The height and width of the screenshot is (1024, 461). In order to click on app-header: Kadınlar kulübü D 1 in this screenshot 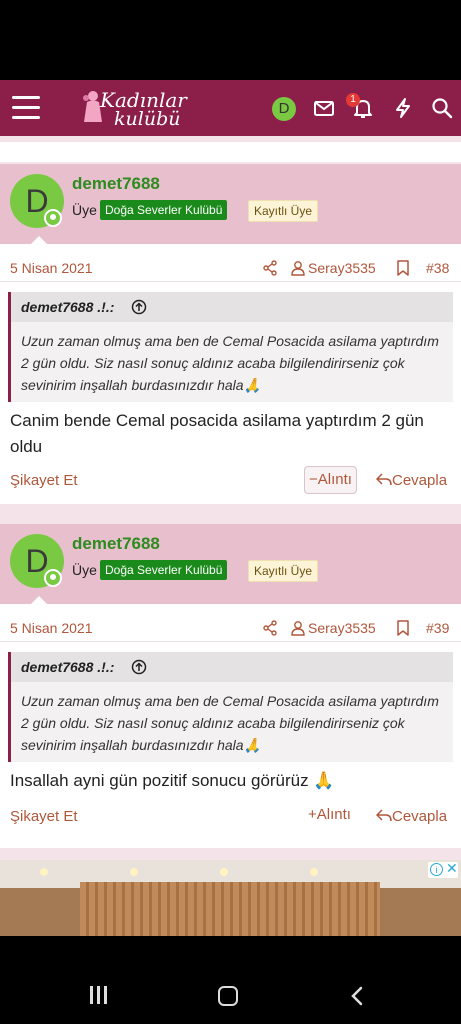, I will do `click(230, 108)`.